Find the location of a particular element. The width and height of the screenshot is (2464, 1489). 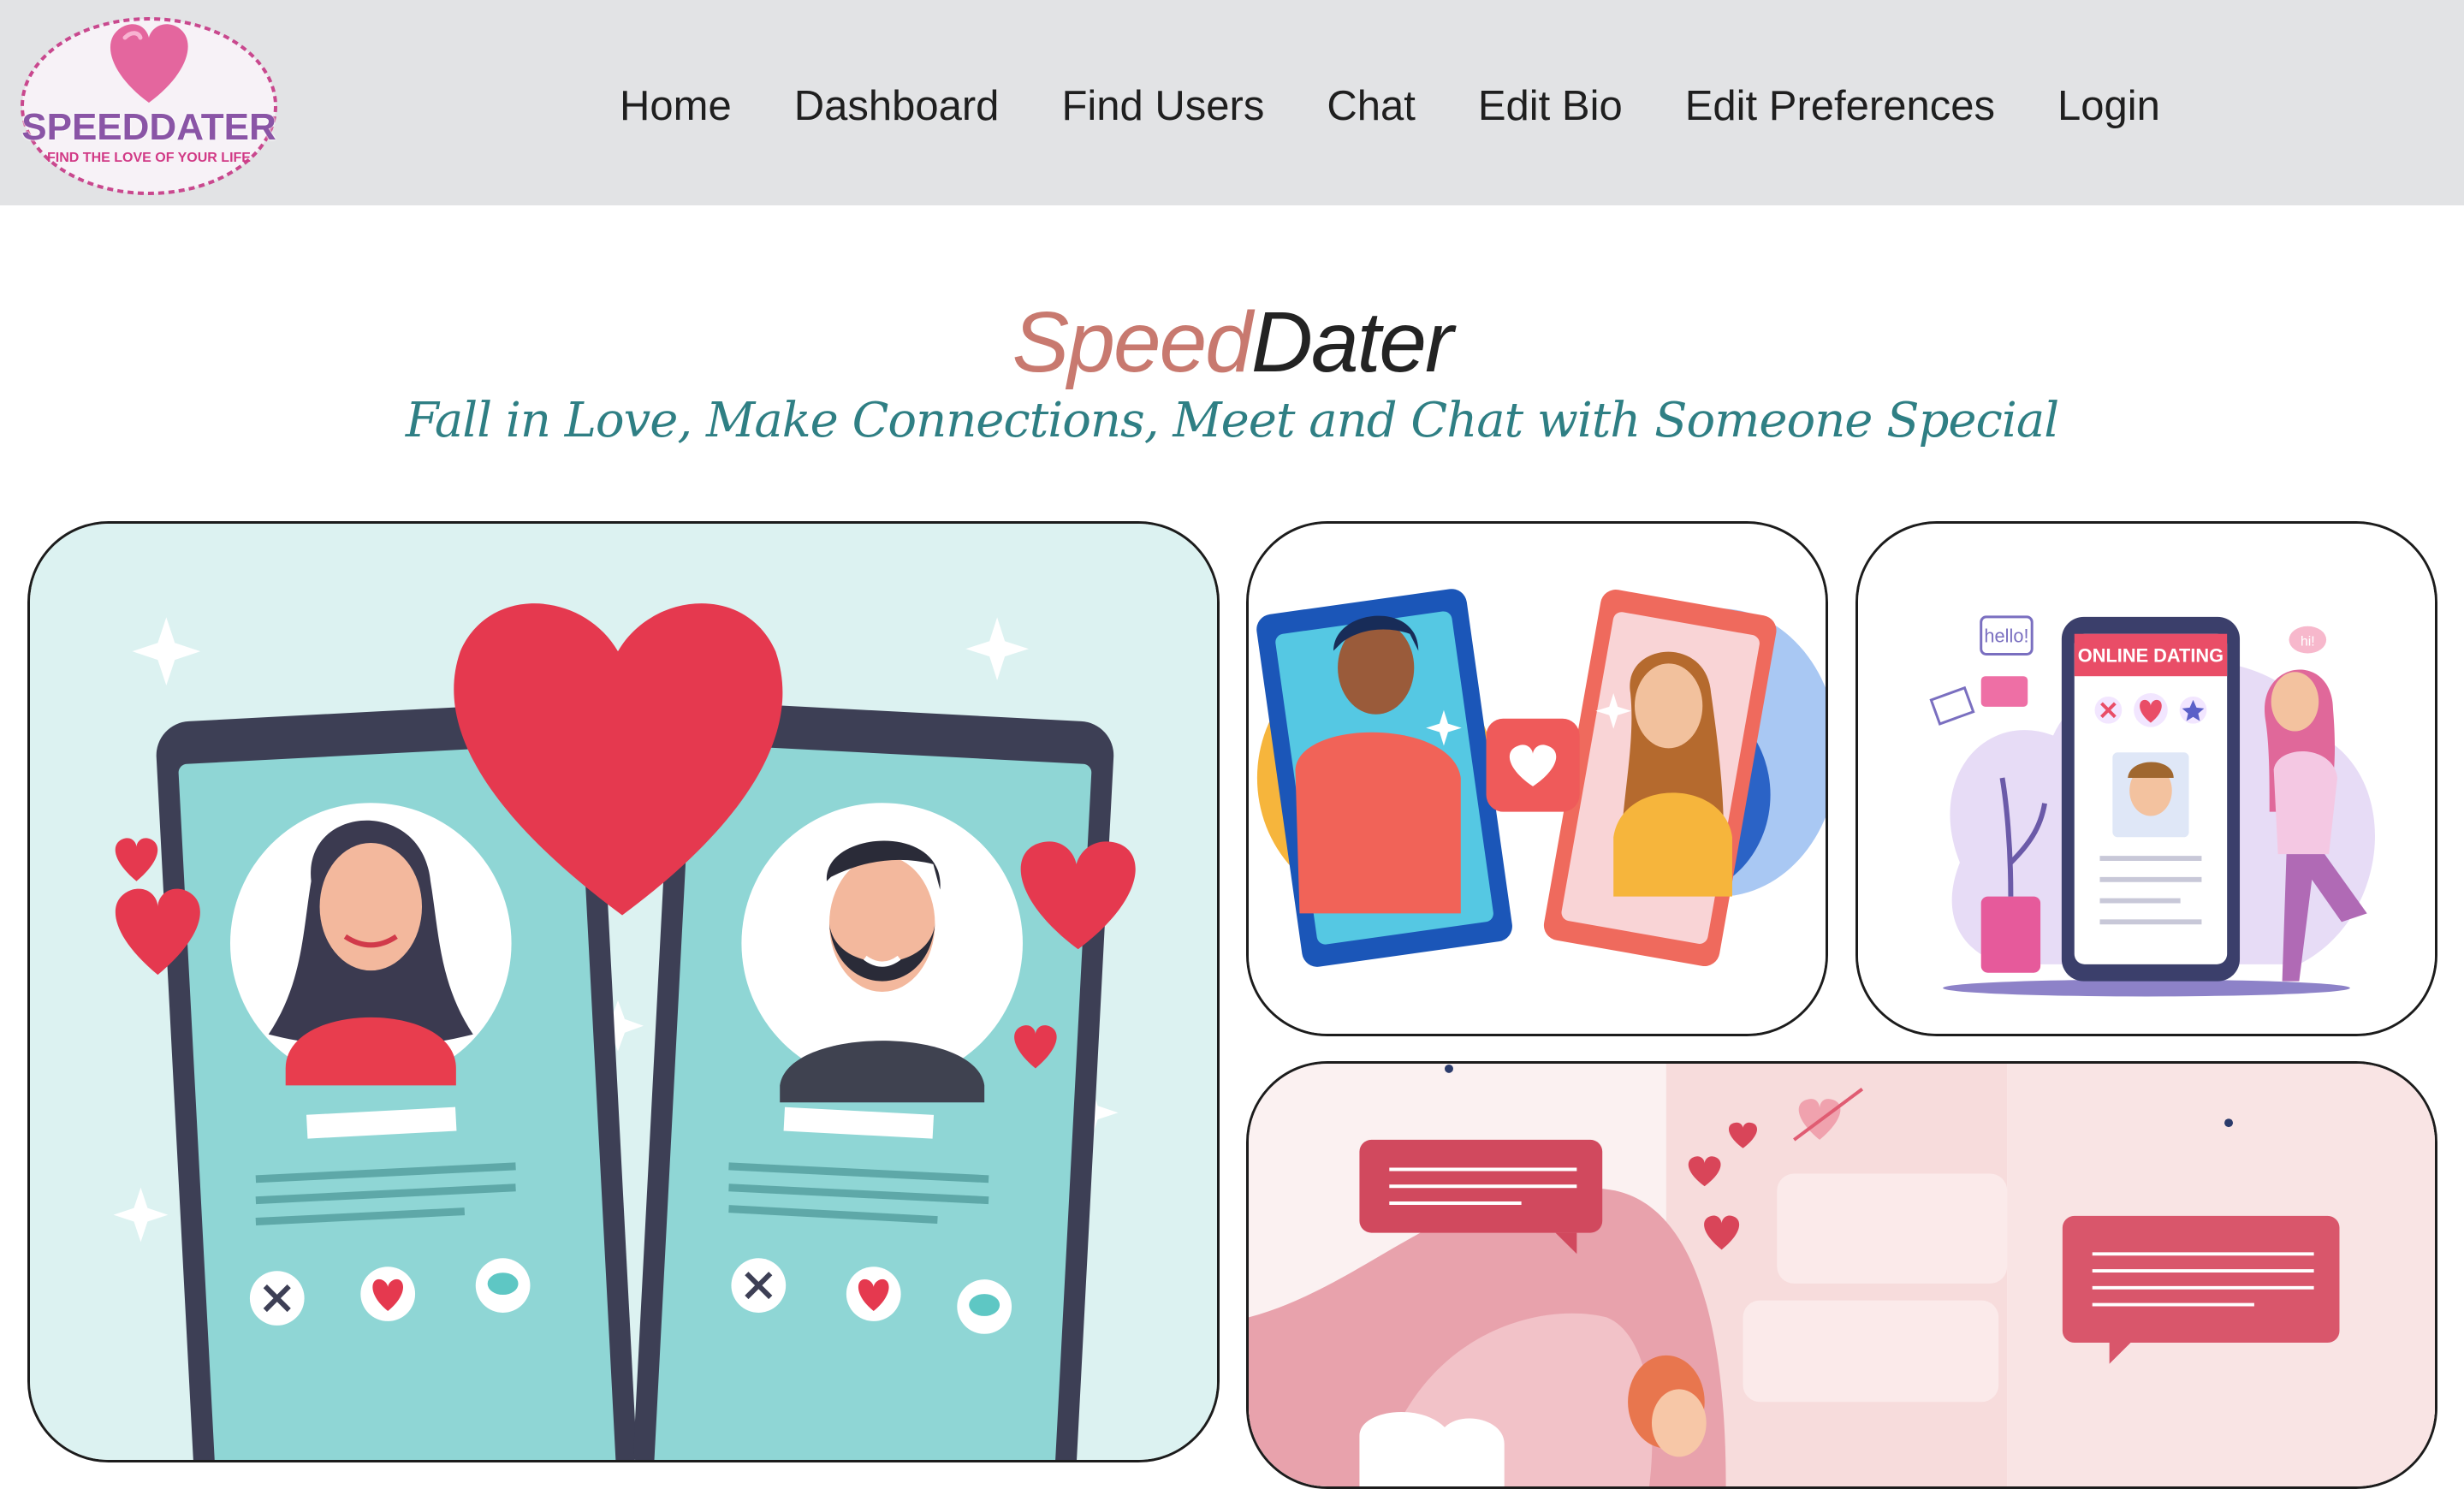

nav-login: Login is located at coordinates (2108, 106).